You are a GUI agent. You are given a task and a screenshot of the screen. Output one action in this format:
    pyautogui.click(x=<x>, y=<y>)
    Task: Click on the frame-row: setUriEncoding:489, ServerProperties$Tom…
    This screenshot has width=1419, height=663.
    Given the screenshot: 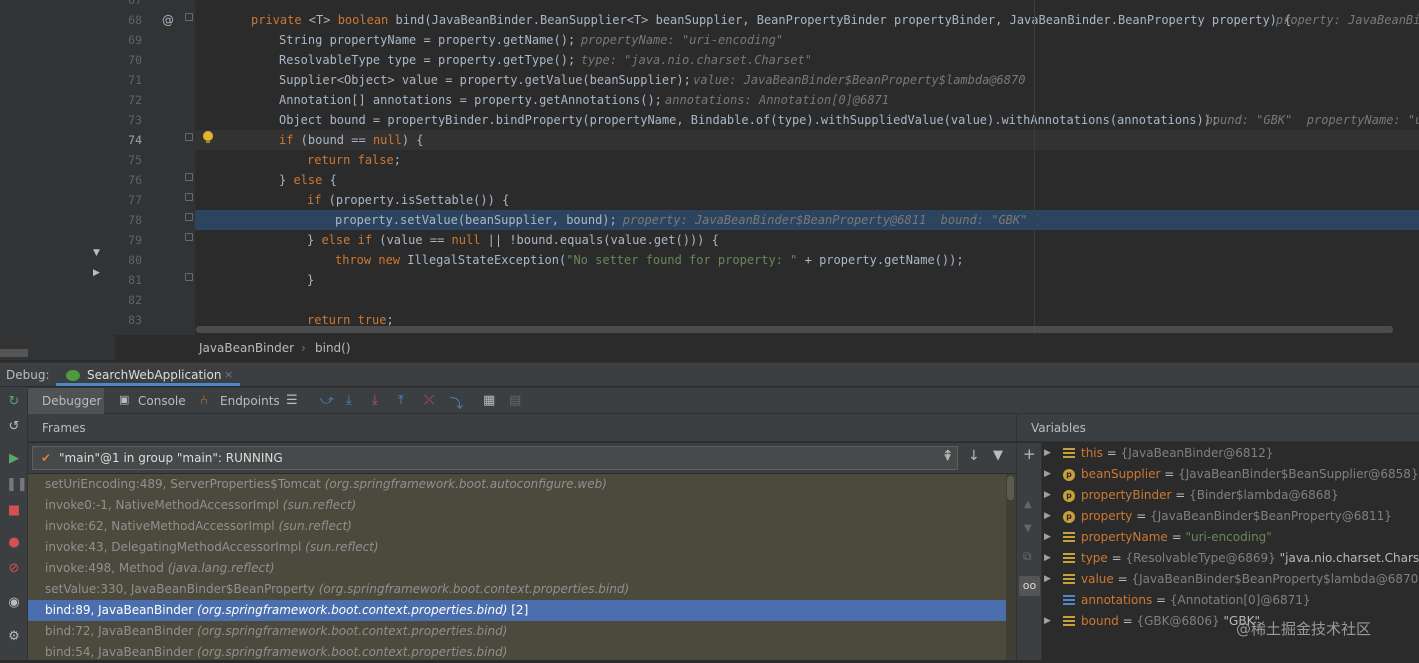 What is the action you would take?
    pyautogui.click(x=517, y=484)
    